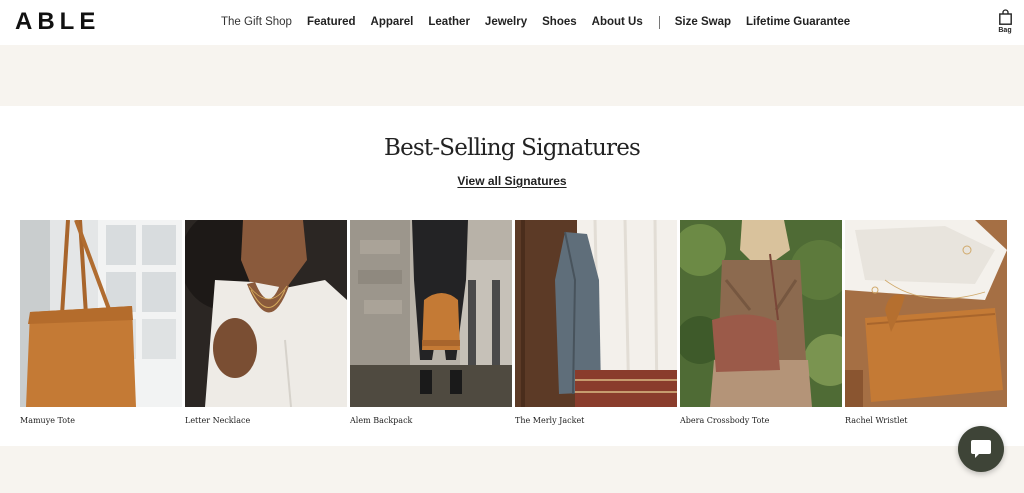 The height and width of the screenshot is (493, 1024). I want to click on nav-item-lifetime-guarantee: Lifetime Guarantee, so click(798, 22).